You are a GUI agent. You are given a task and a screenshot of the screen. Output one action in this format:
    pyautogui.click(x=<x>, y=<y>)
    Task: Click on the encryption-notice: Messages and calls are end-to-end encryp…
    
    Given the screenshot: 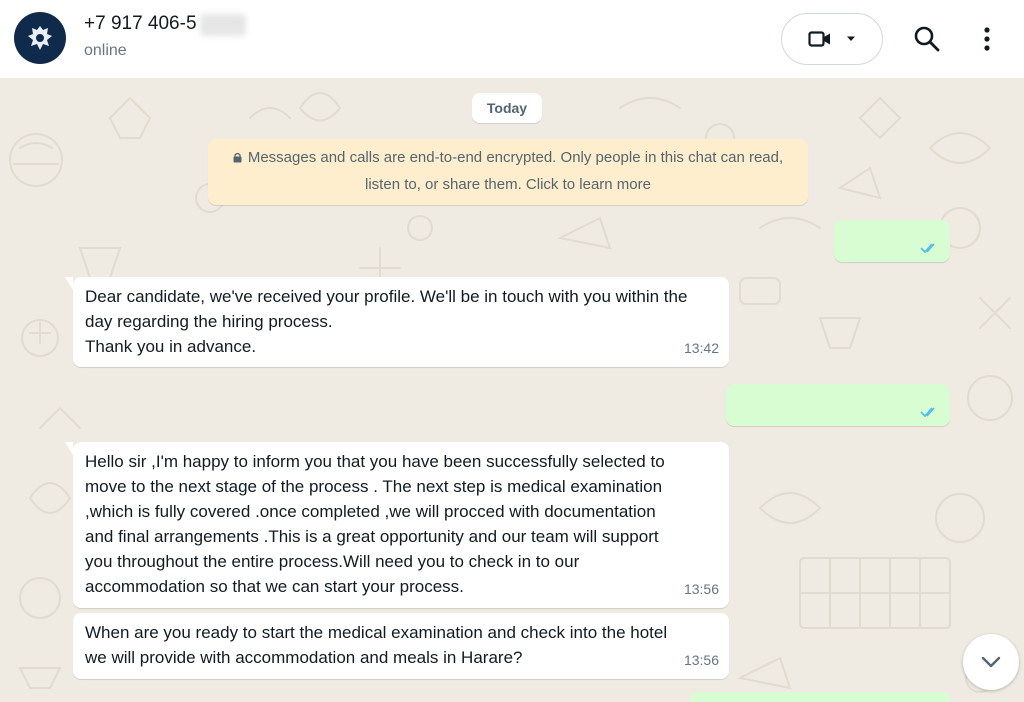 What is the action you would take?
    pyautogui.click(x=508, y=172)
    